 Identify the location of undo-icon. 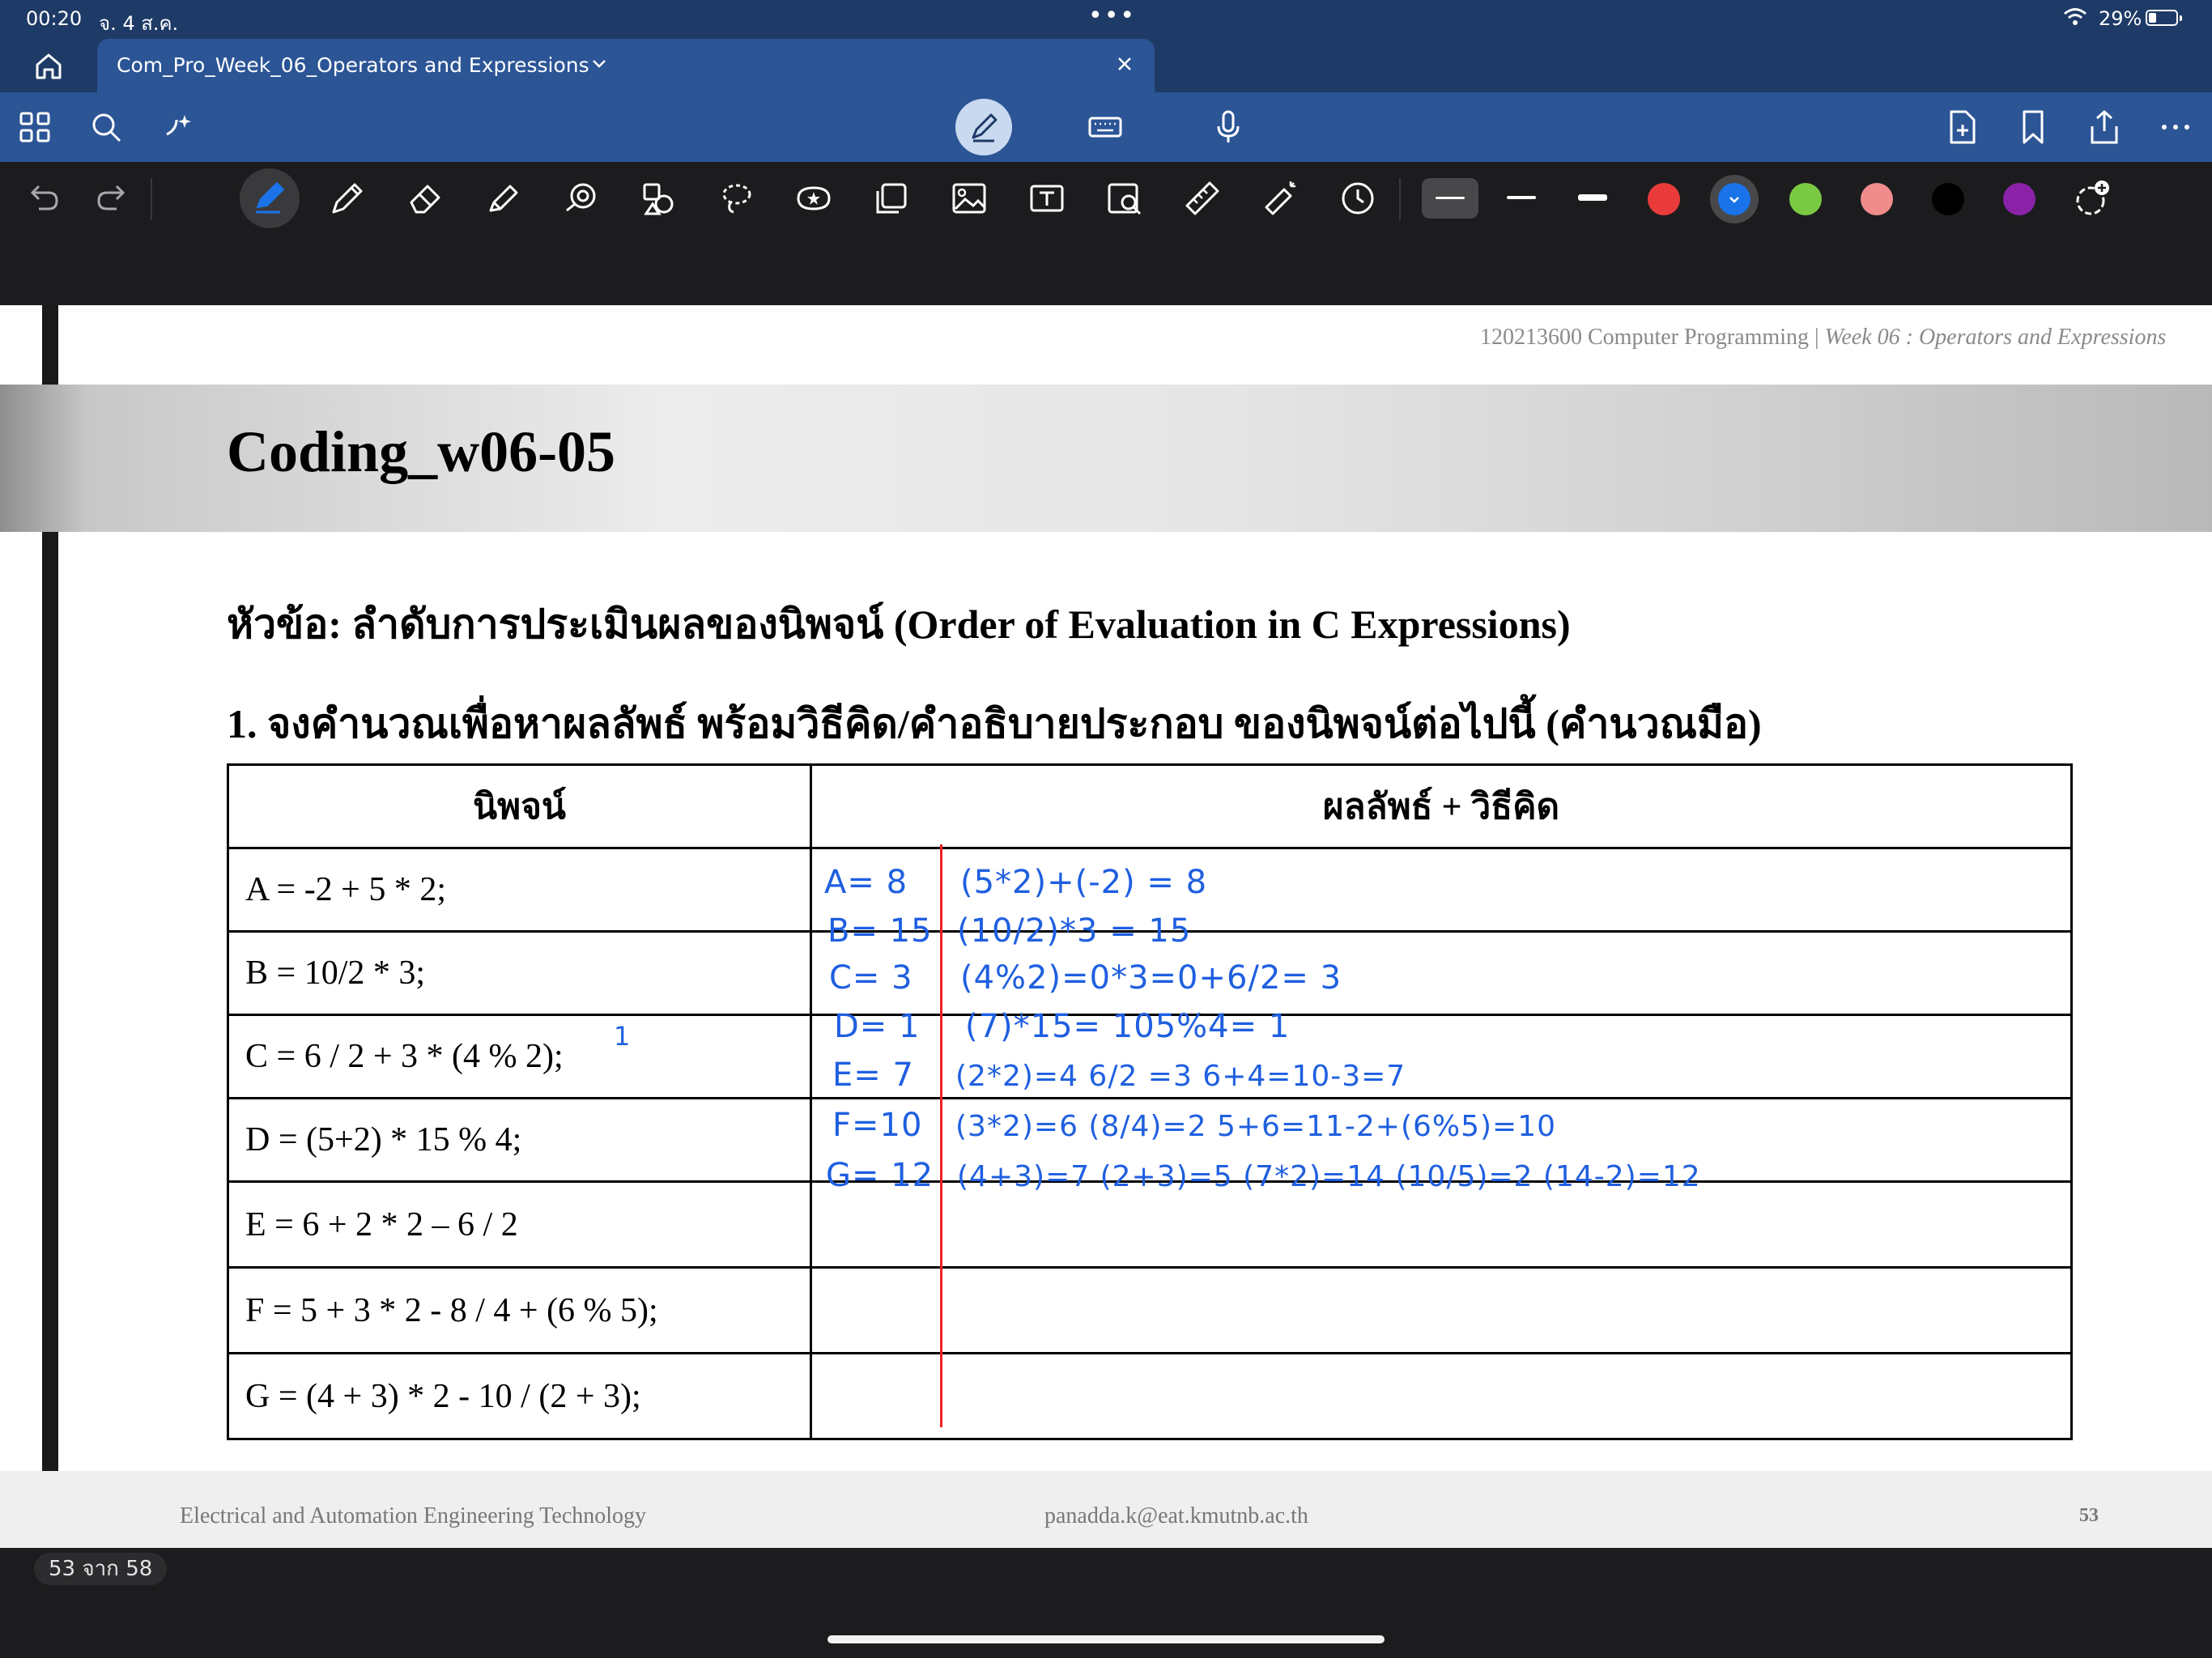
(43, 198).